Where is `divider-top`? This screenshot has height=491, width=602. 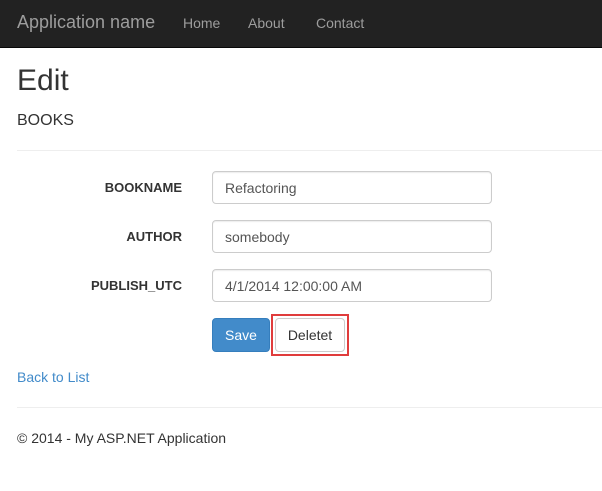 divider-top is located at coordinates (309, 150).